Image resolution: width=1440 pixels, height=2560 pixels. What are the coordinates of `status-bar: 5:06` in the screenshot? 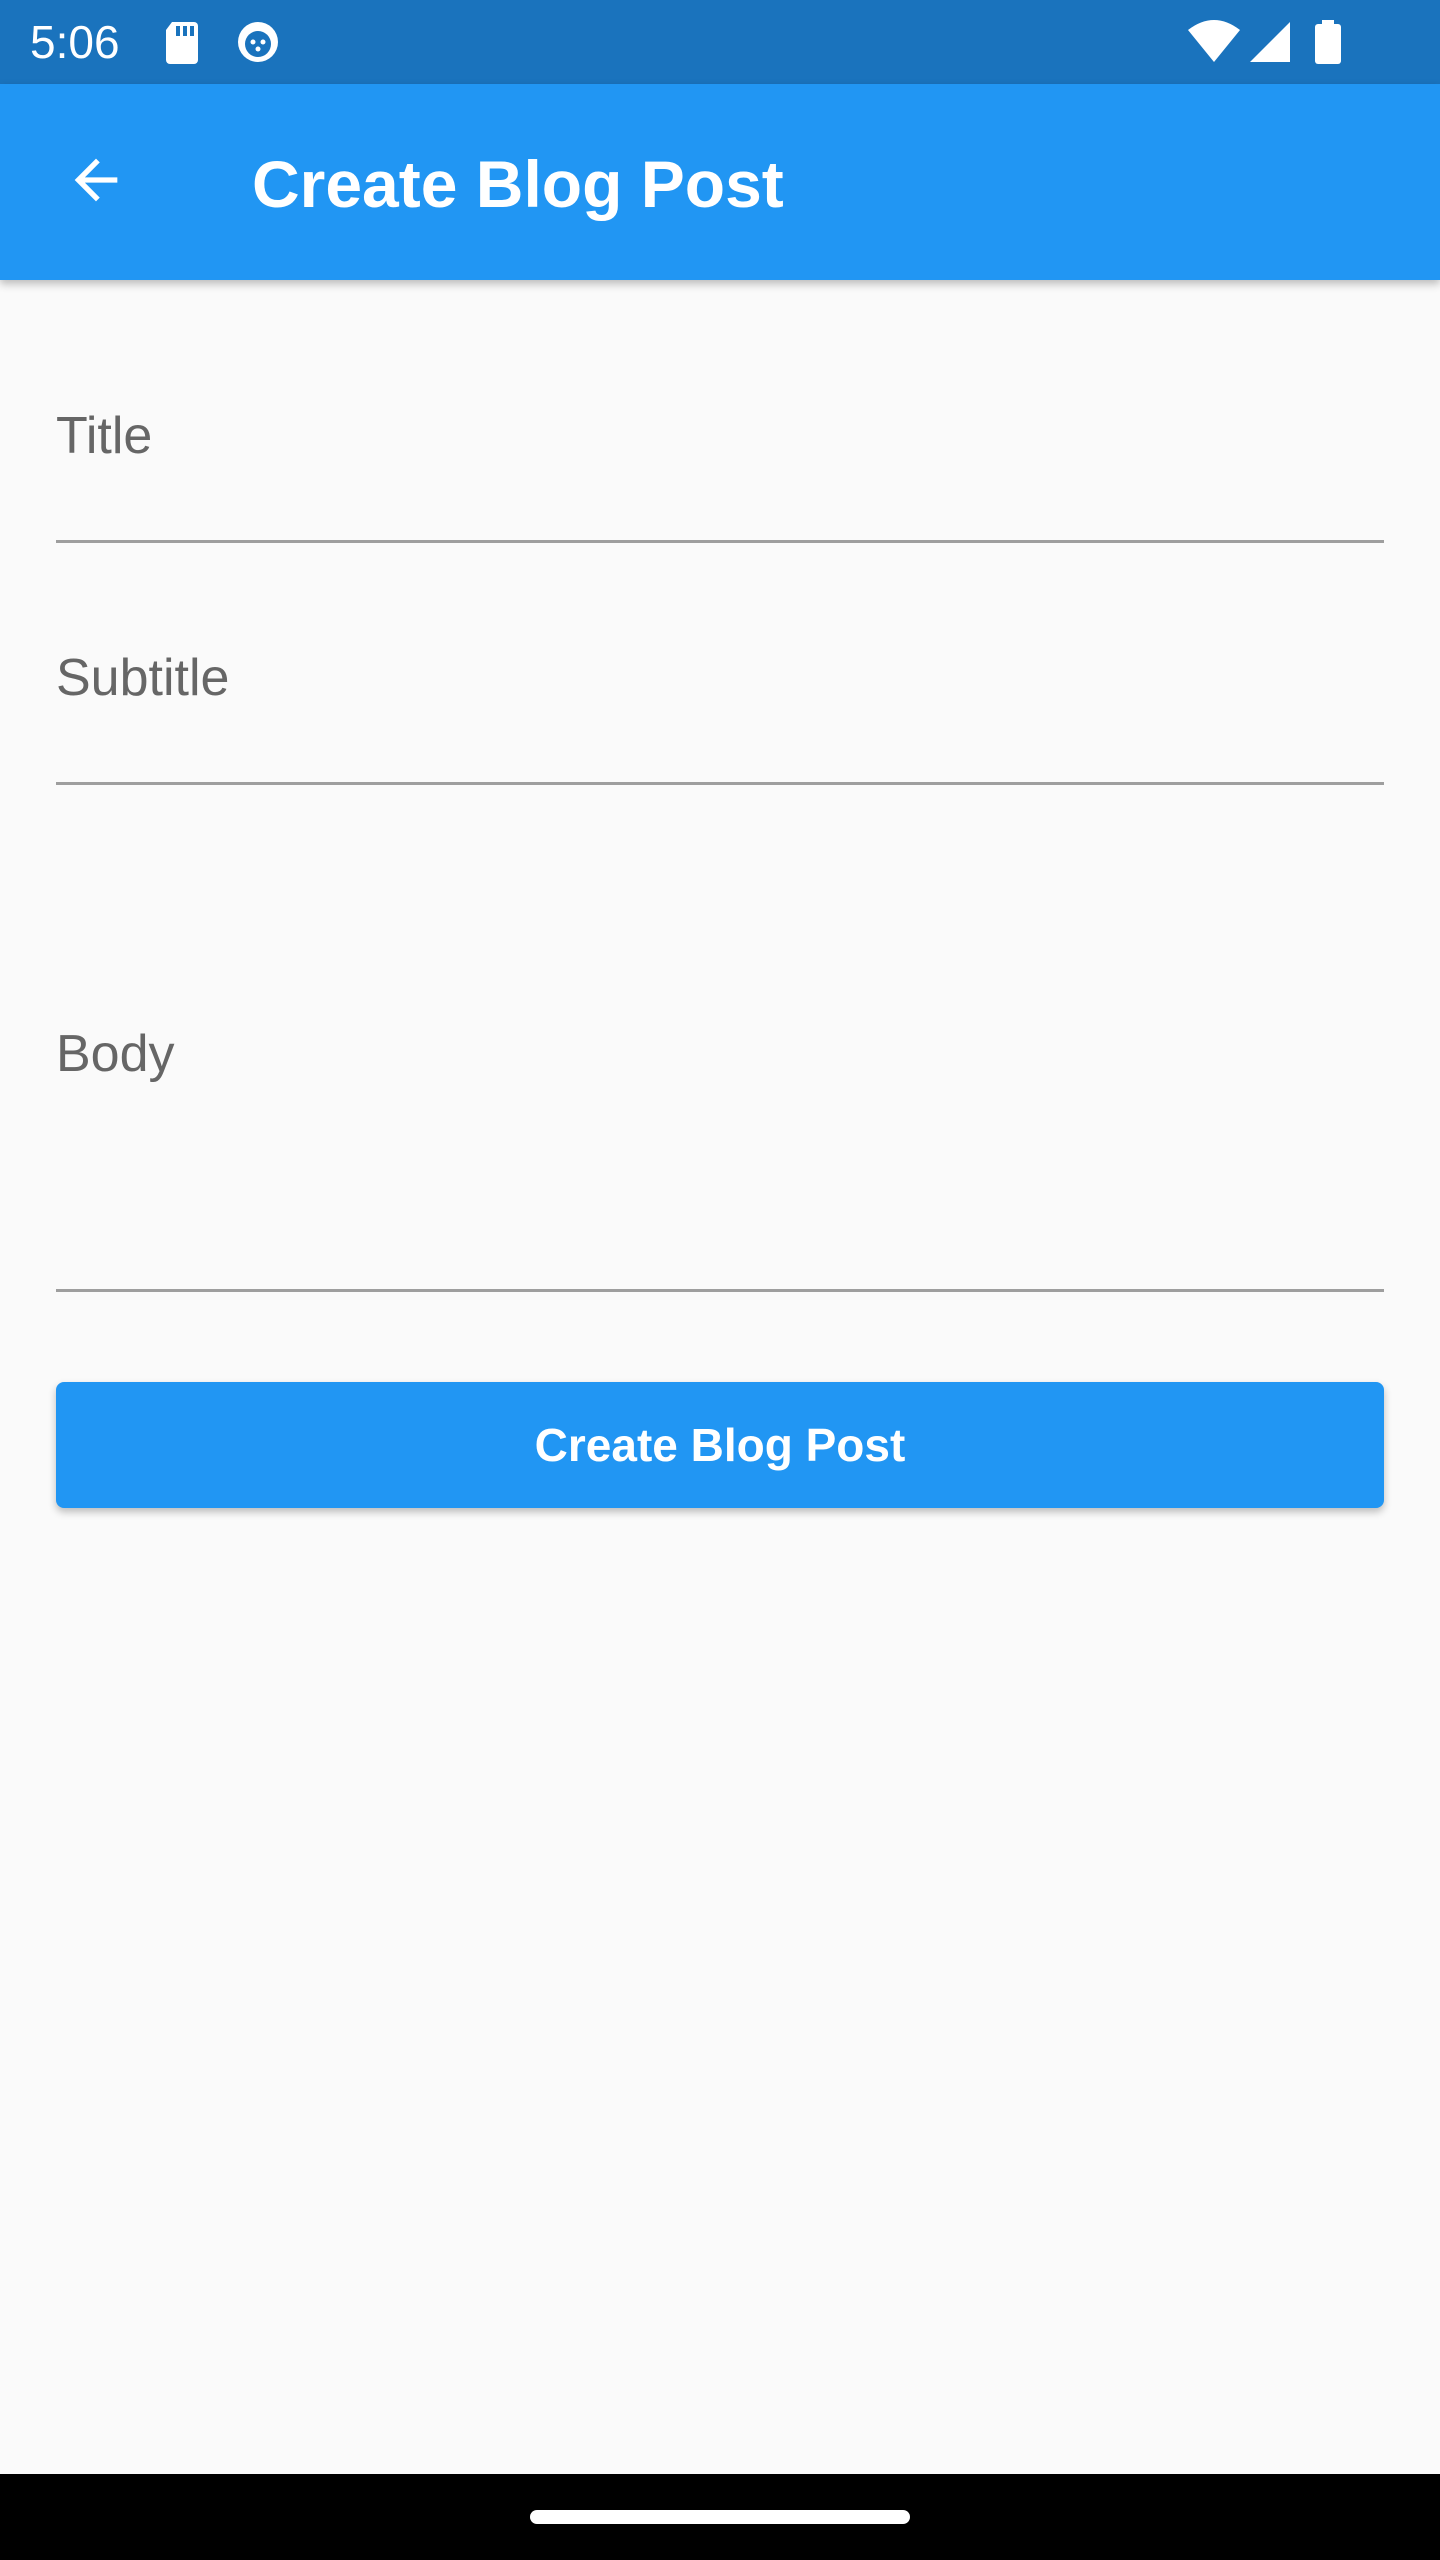 It's located at (720, 42).